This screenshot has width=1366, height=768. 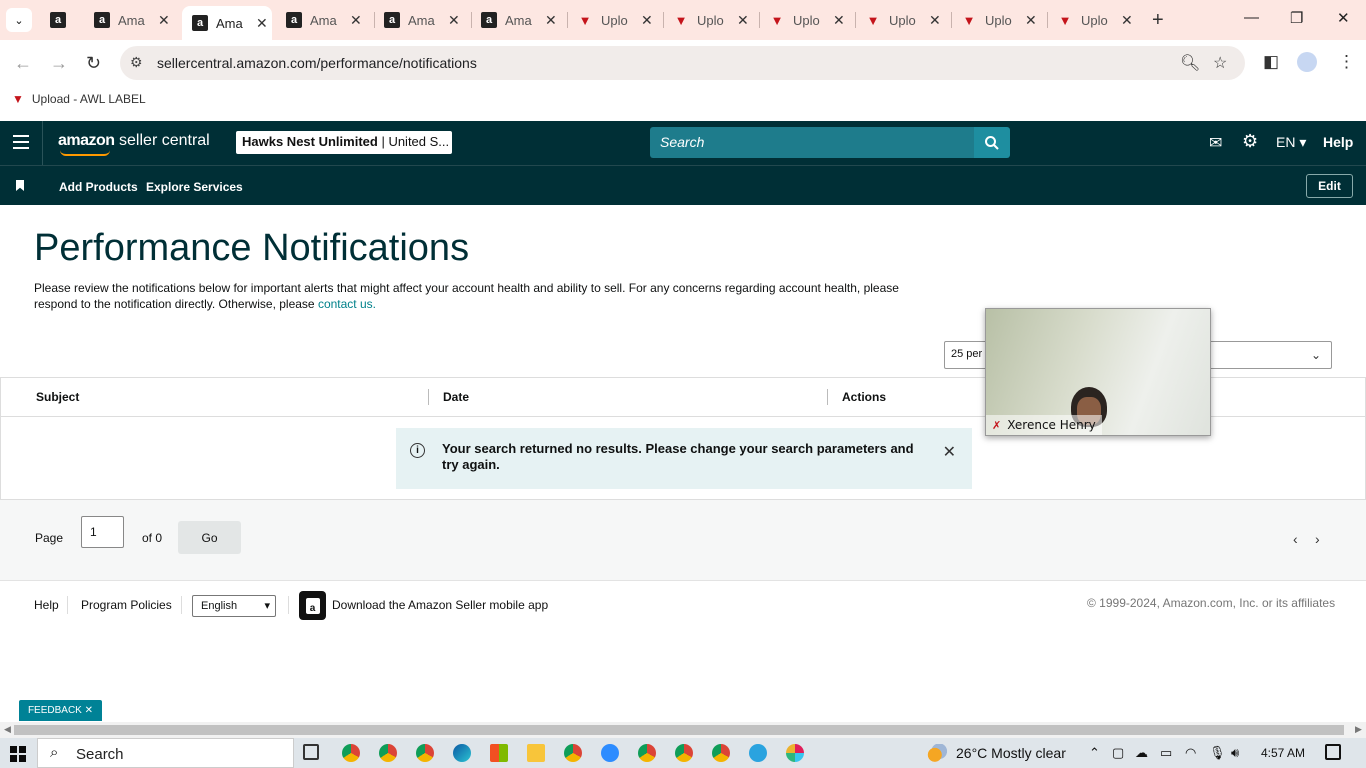 I want to click on scroll-left-icon: ◀, so click(x=7, y=729).